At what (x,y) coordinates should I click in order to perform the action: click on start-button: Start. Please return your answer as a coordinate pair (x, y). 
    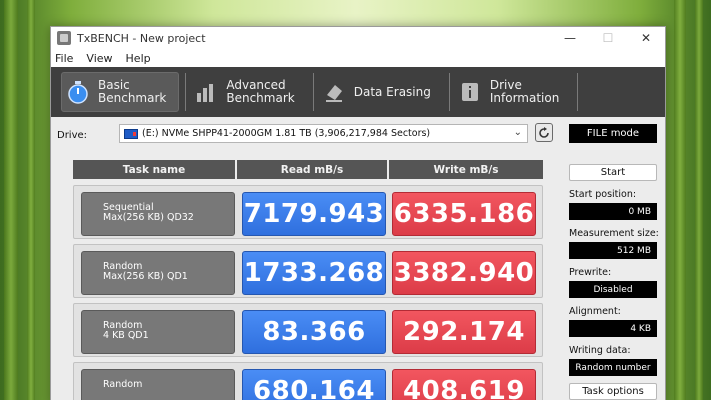
    Looking at the image, I should click on (613, 172).